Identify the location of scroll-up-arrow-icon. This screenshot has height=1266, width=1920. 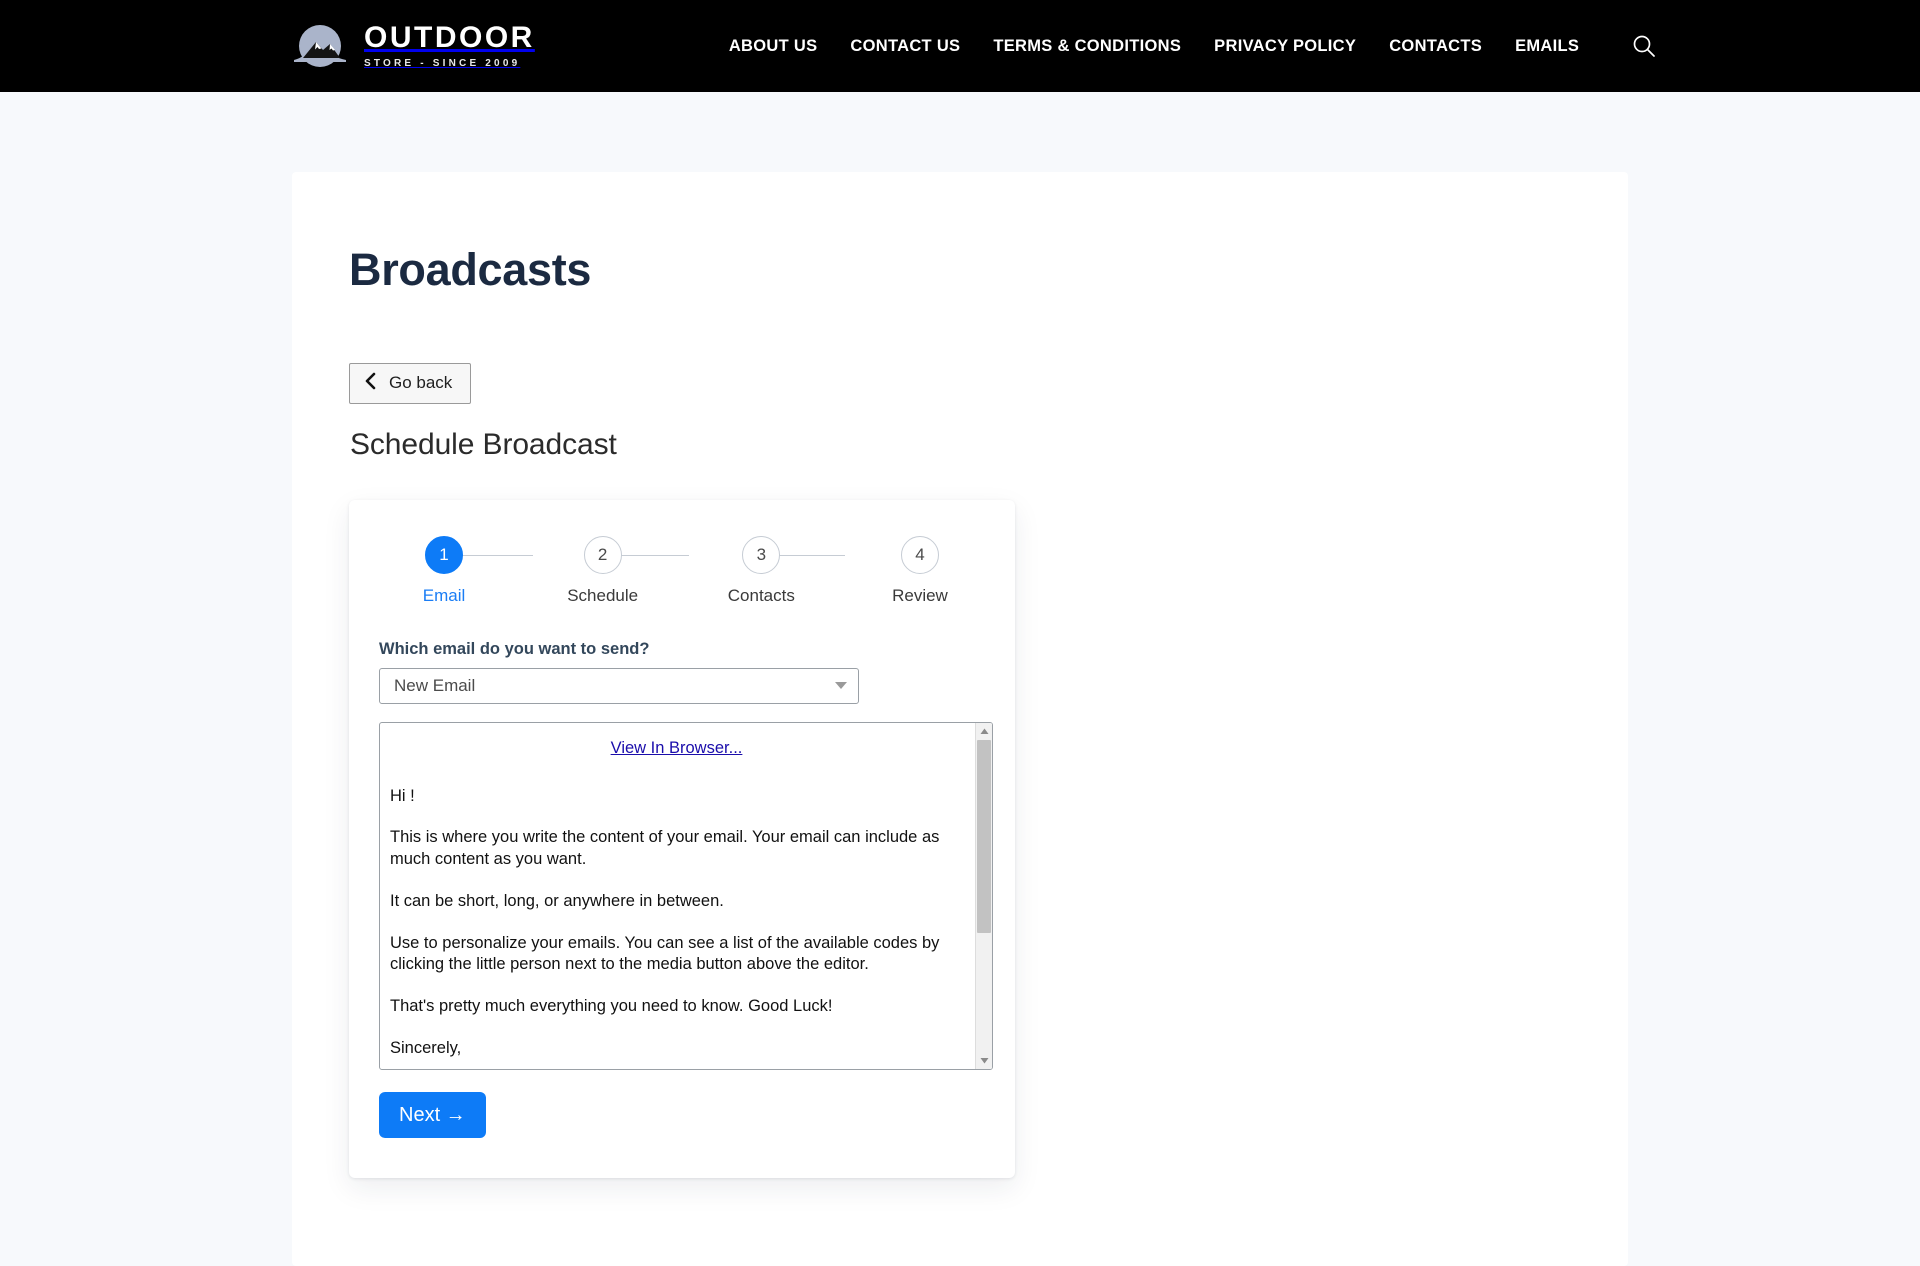
(983, 731).